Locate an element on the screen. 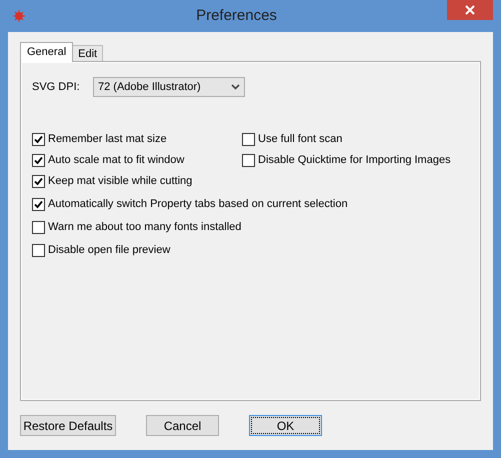  field-label: SVG DPI: is located at coordinates (56, 87).